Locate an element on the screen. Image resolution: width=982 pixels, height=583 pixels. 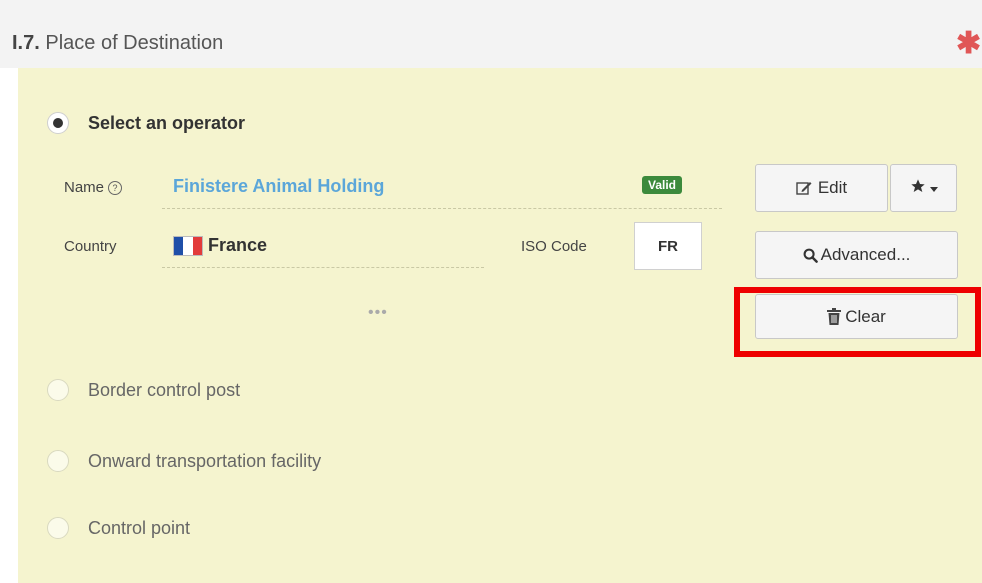
radio-select-operator-button is located at coordinates (58, 123).